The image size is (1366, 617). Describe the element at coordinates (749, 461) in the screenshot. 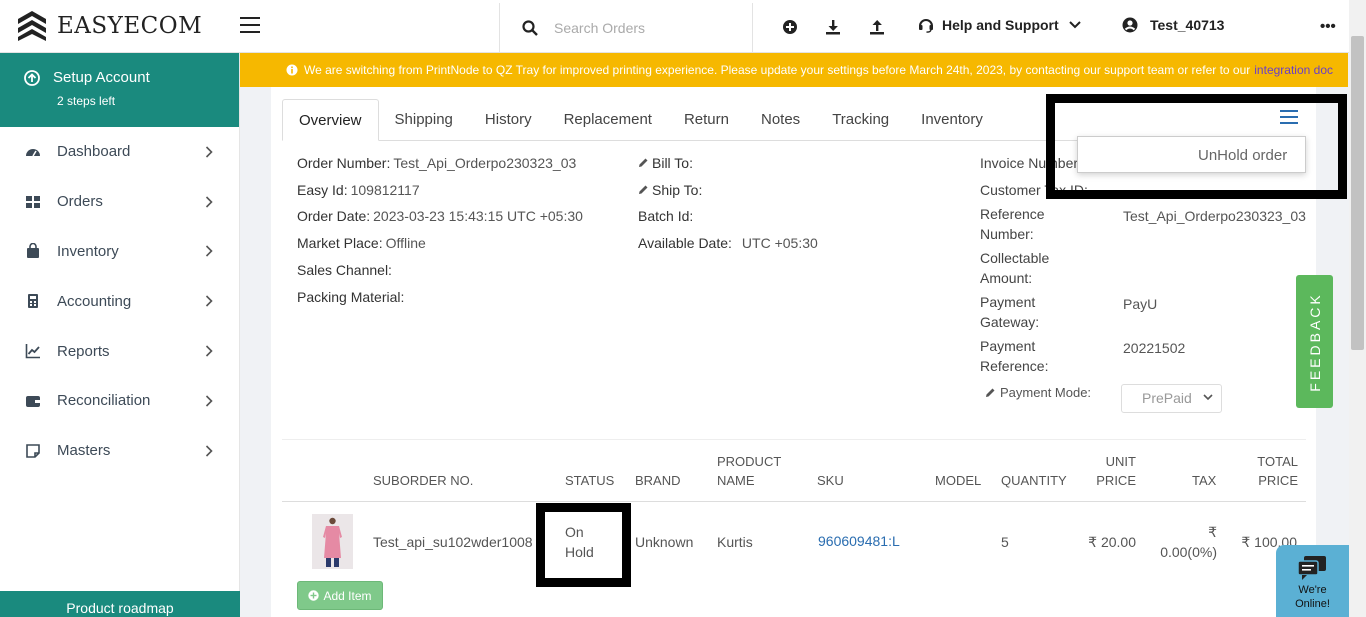

I see `col-product-line: PRODUCT` at that location.